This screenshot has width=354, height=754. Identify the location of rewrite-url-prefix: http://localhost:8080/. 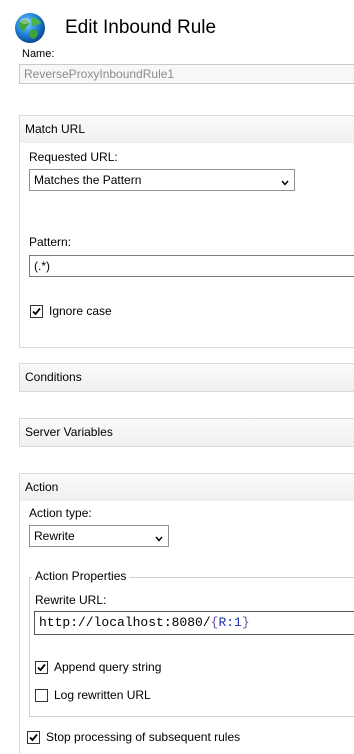
(125, 622).